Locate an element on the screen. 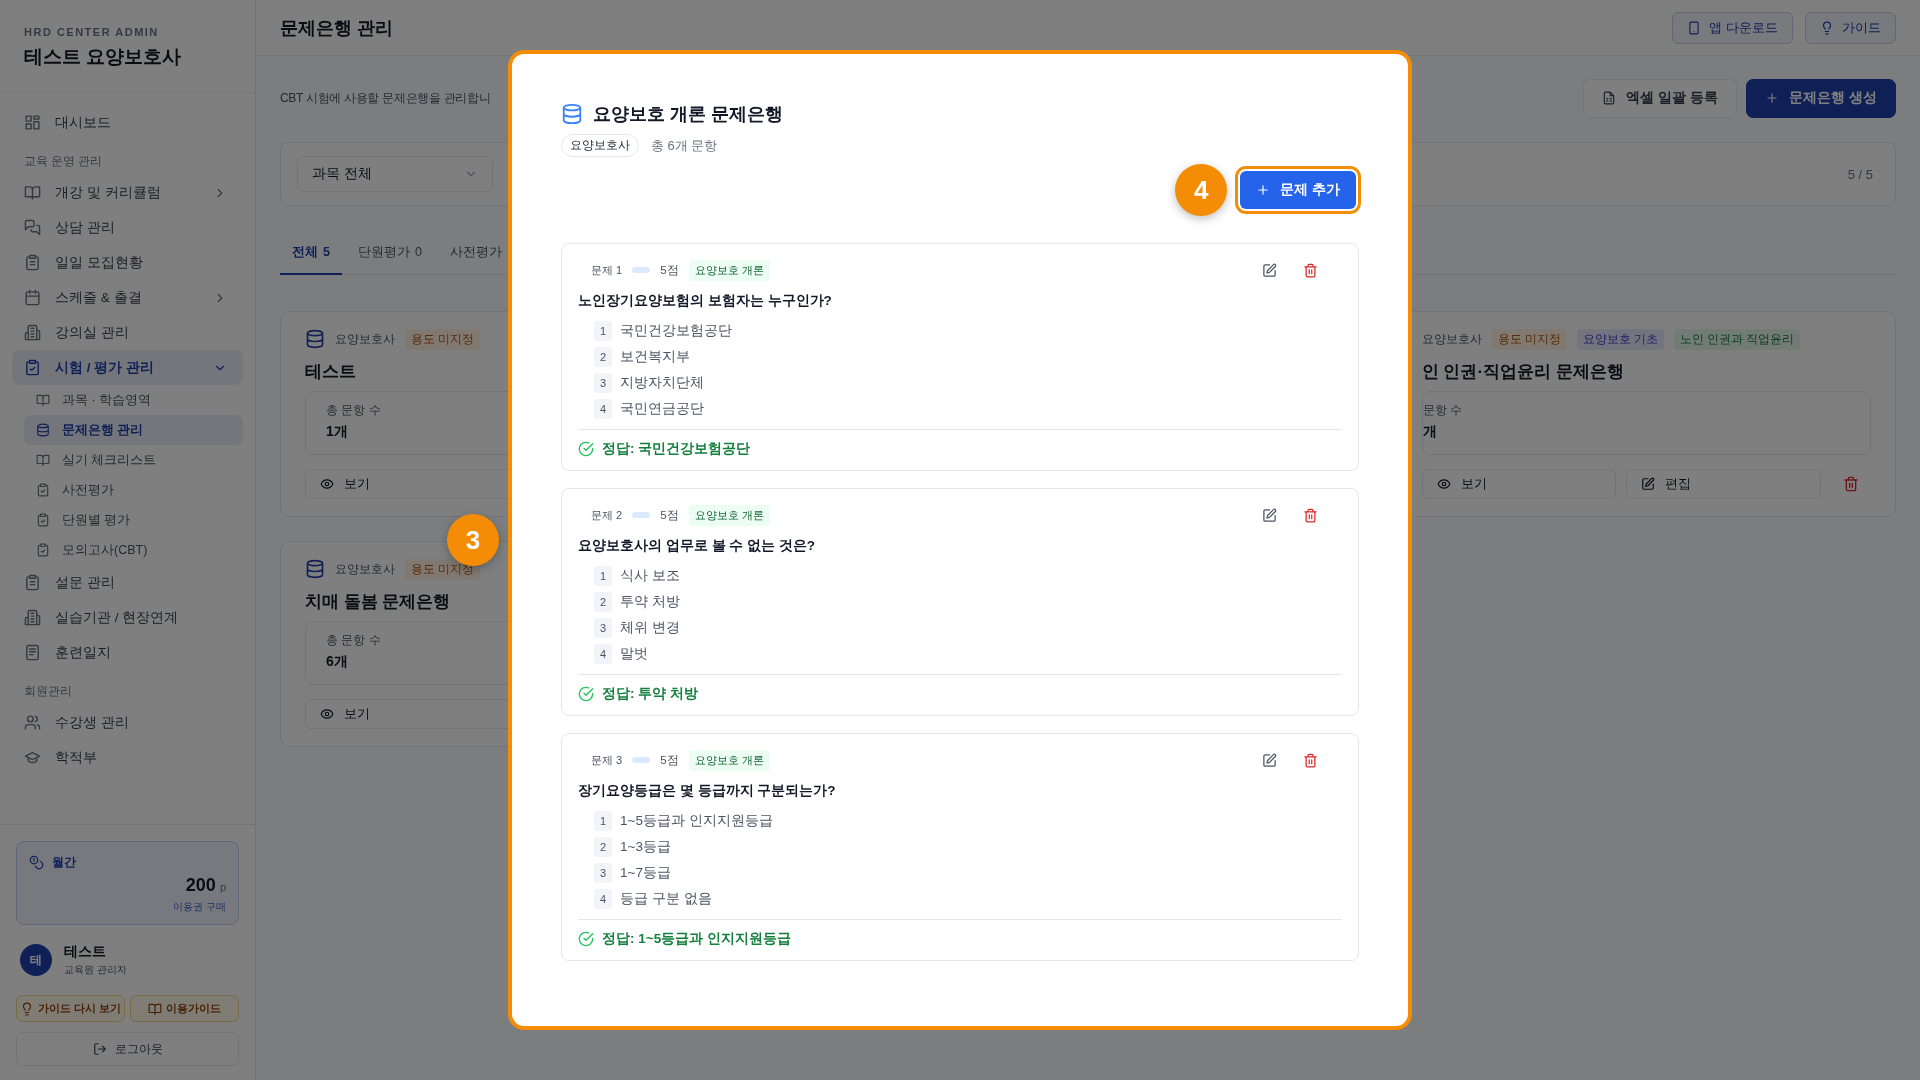 This screenshot has height=1080, width=1920. nav-item: 대시보드 is located at coordinates (127, 122).